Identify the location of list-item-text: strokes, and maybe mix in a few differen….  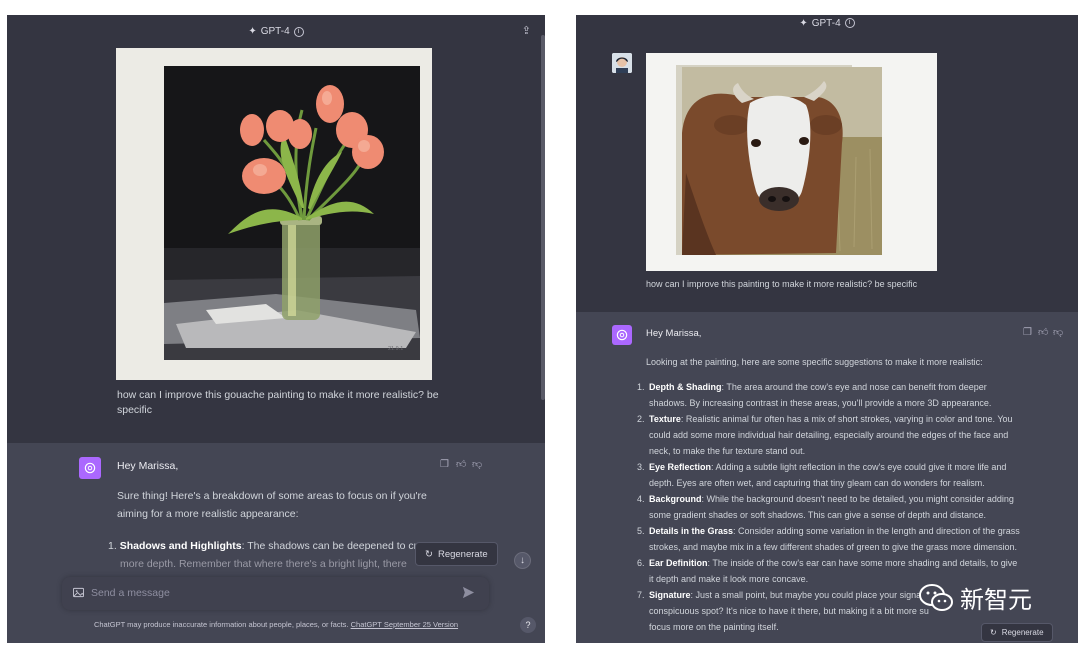
(833, 547).